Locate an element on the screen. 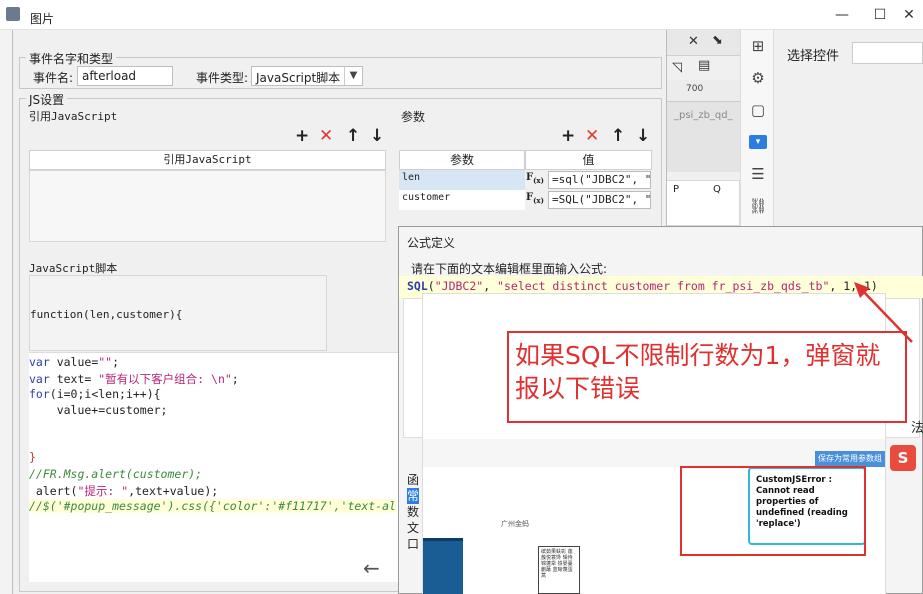  event-name-type-title: 事件名字和类型 is located at coordinates (71, 58).